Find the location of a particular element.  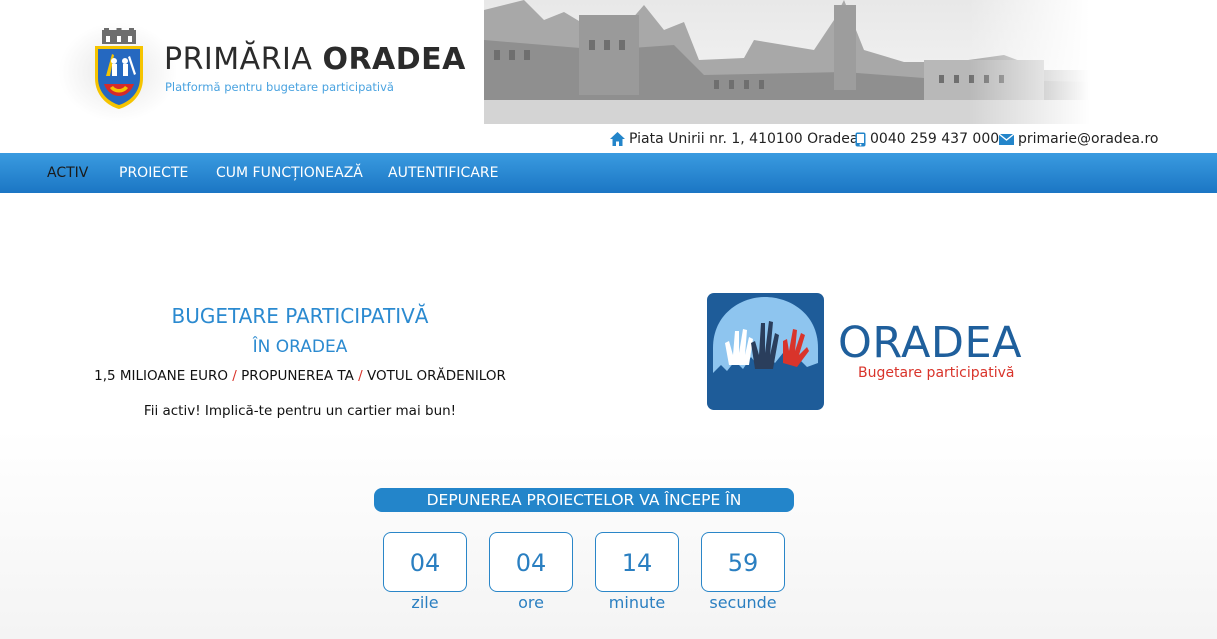

nav-item-cum-functioneaza: CUM FUNCȚIONEAZĂ is located at coordinates (289, 173).